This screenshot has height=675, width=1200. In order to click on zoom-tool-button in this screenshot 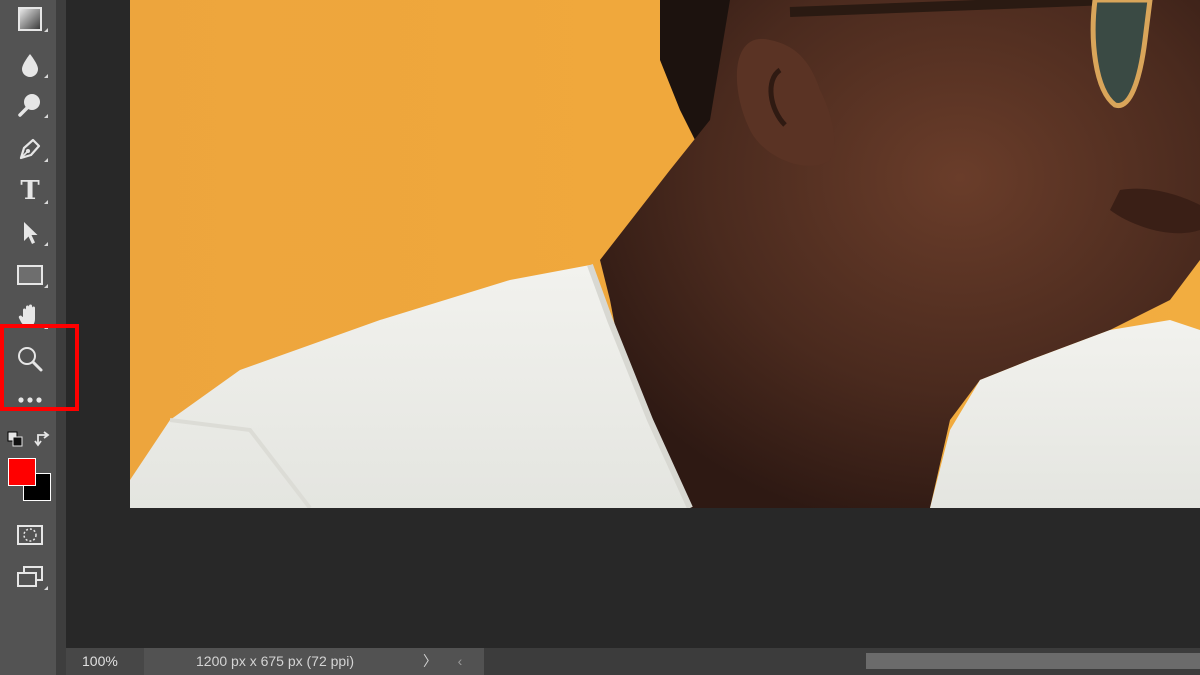, I will do `click(30, 359)`.